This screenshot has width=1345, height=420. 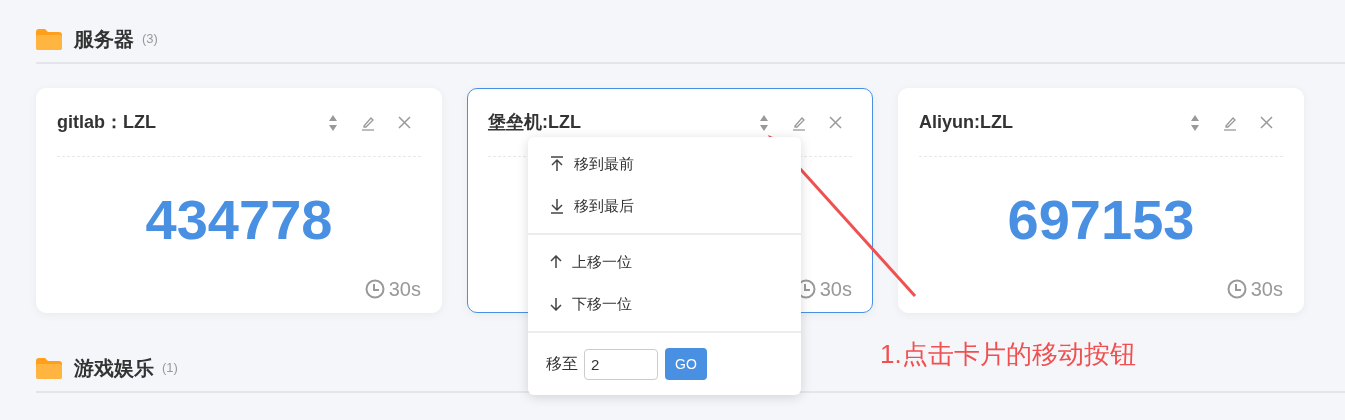 I want to click on item-count: (1), so click(x=170, y=368).